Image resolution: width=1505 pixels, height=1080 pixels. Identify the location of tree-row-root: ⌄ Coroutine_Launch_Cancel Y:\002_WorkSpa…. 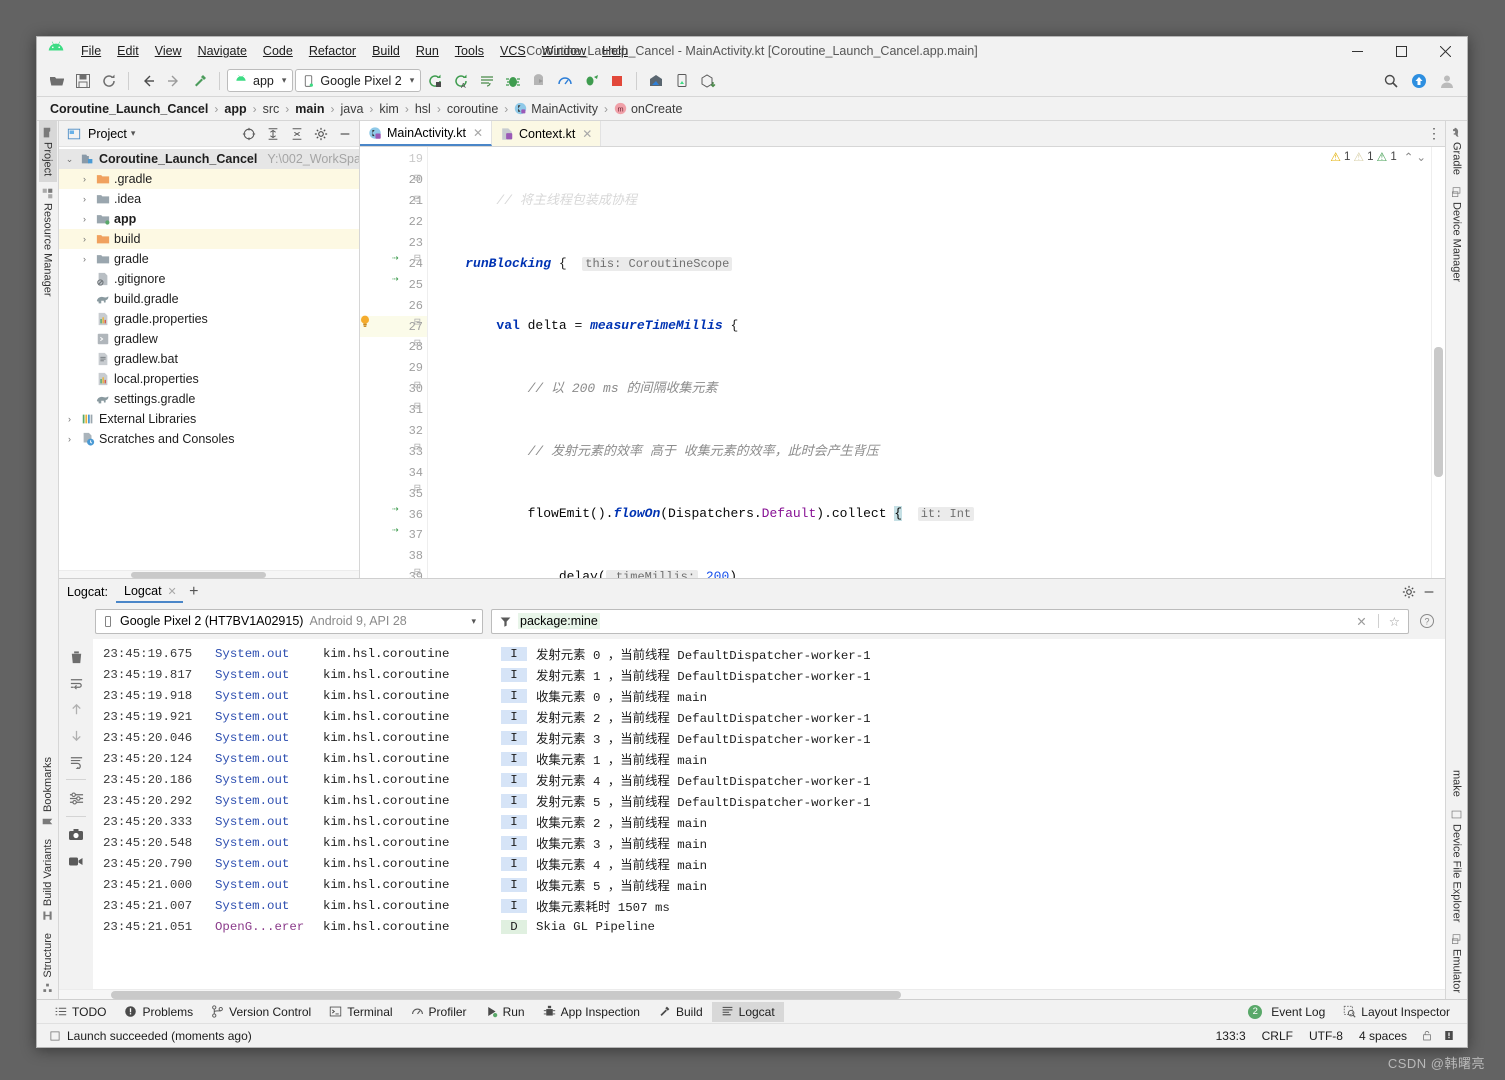
(209, 159).